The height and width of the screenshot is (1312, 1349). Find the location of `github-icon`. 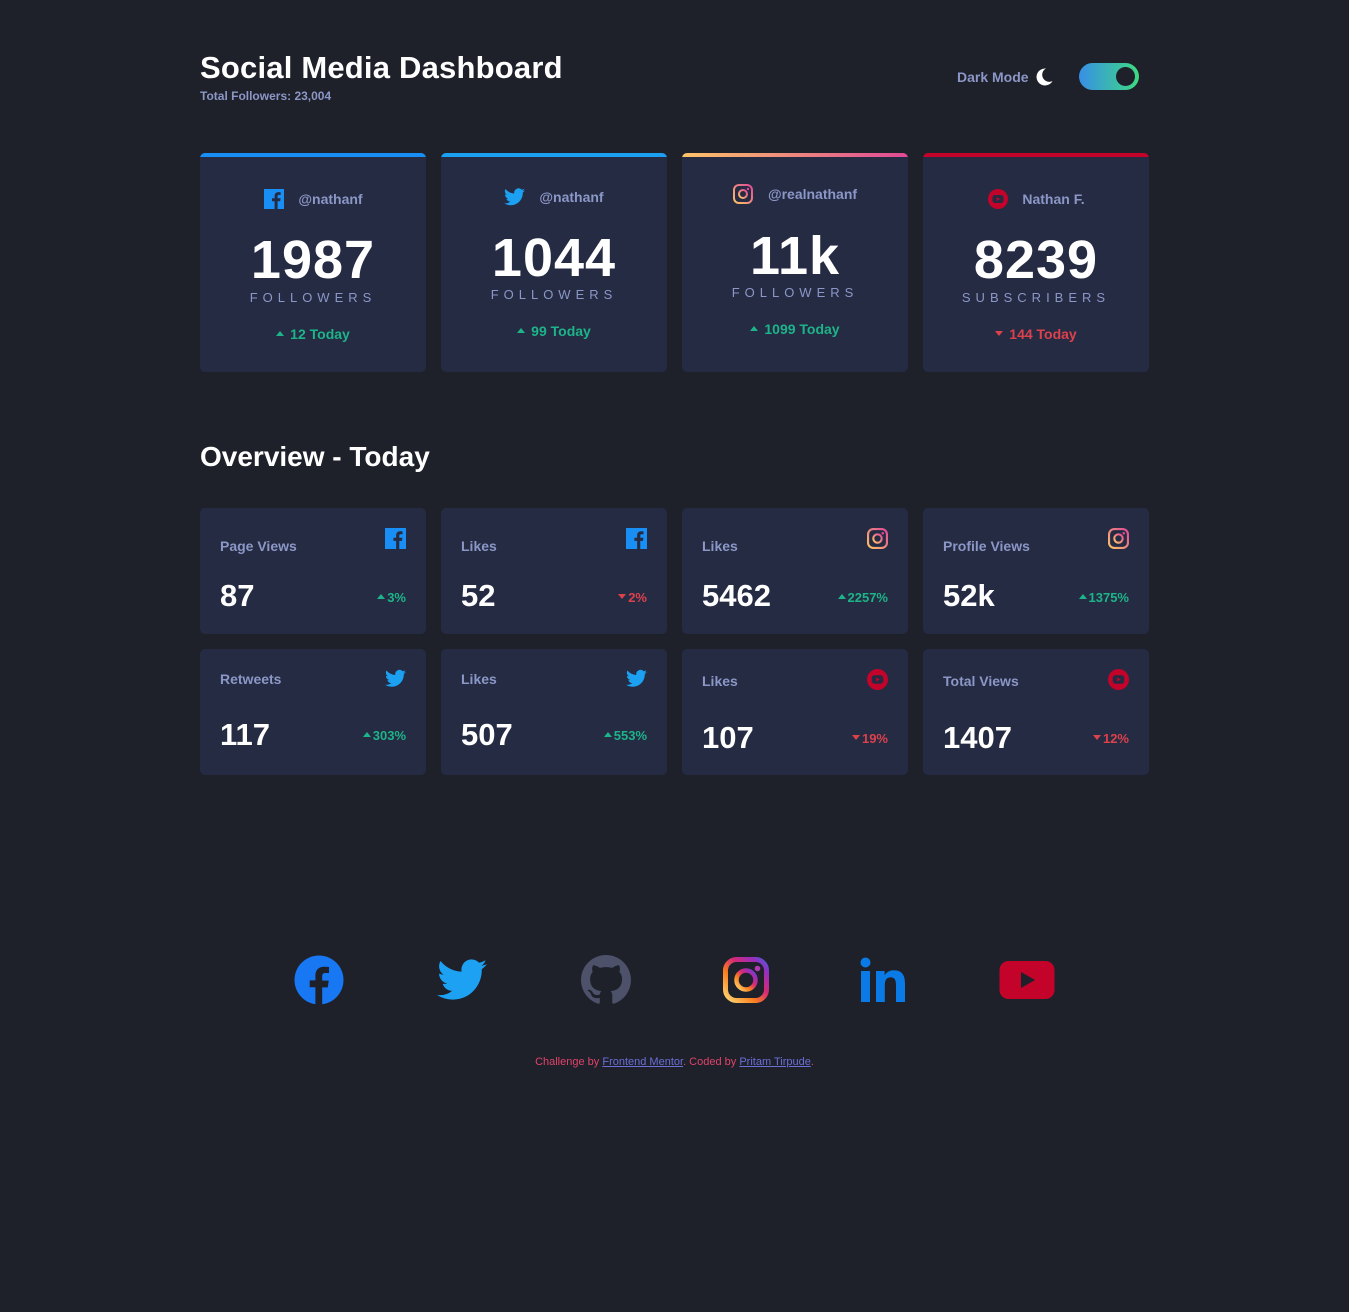

github-icon is located at coordinates (606, 979).